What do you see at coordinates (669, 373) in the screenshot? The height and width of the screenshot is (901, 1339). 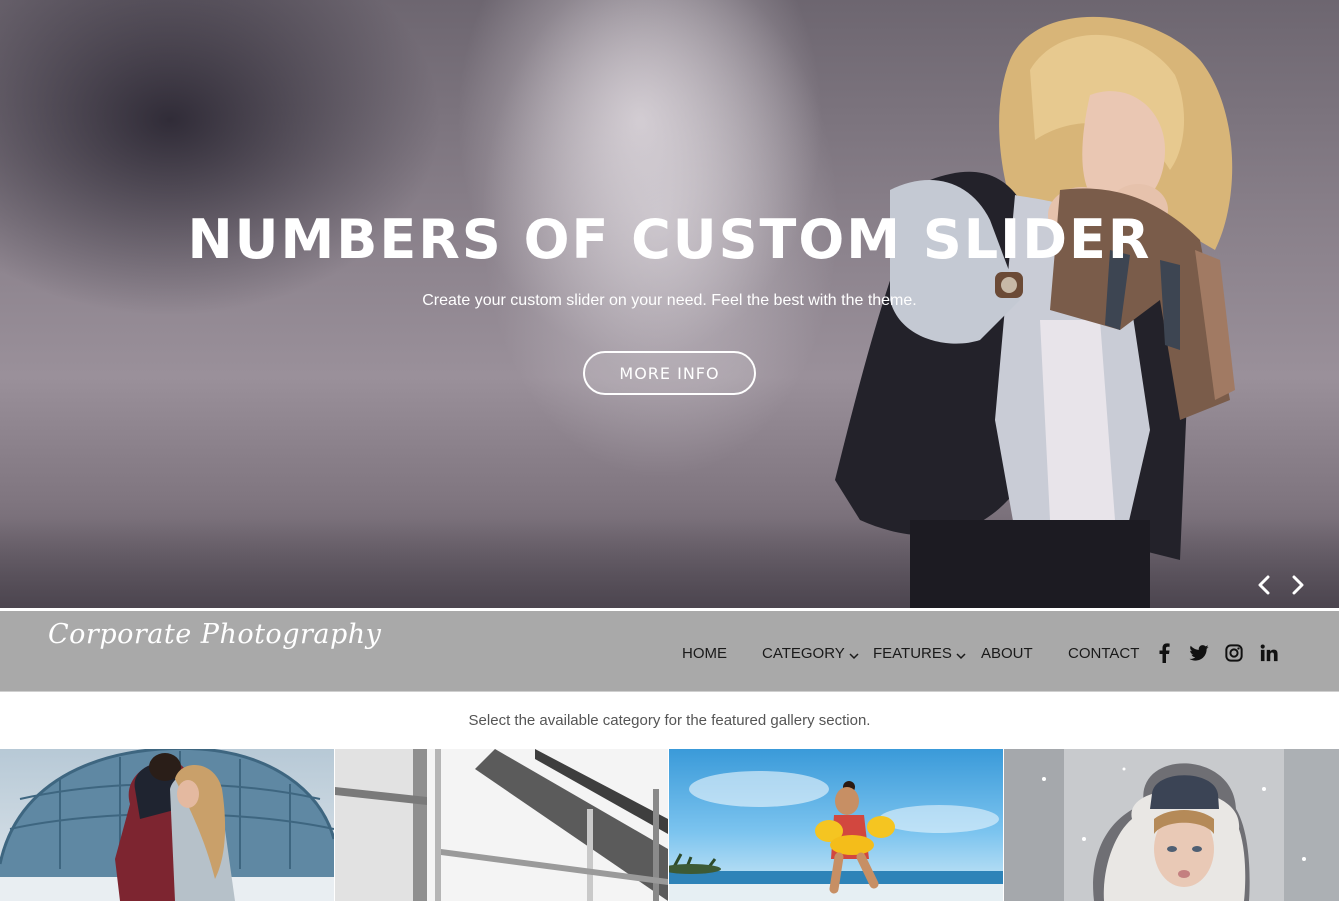 I see `more-info-button: MORE INFO` at bounding box center [669, 373].